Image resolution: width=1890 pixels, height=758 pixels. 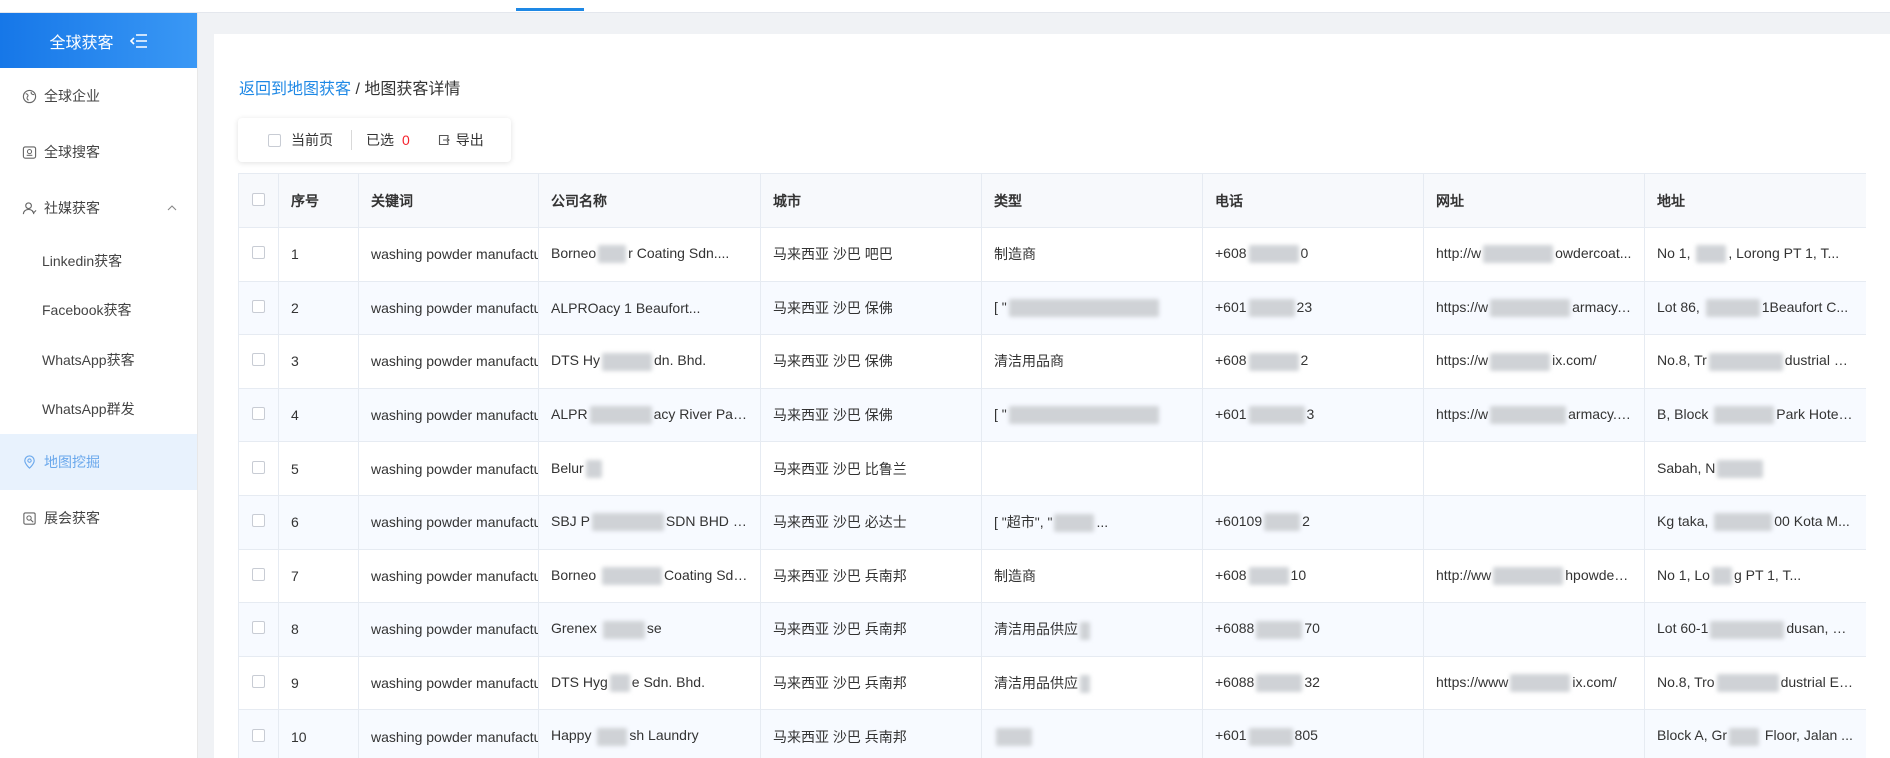 I want to click on cell-type: 清洁用品商, so click(x=1092, y=361).